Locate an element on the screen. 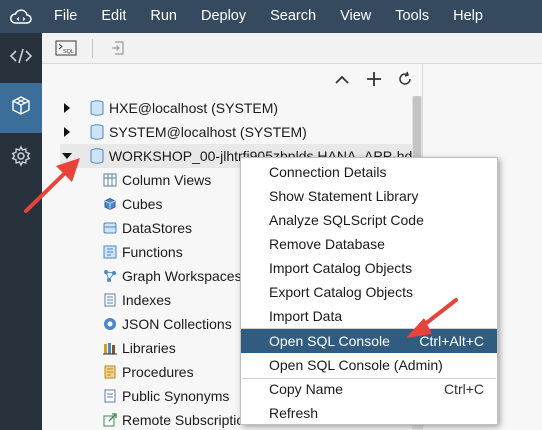 The width and height of the screenshot is (542, 430). menu-item-label: Refresh is located at coordinates (294, 413).